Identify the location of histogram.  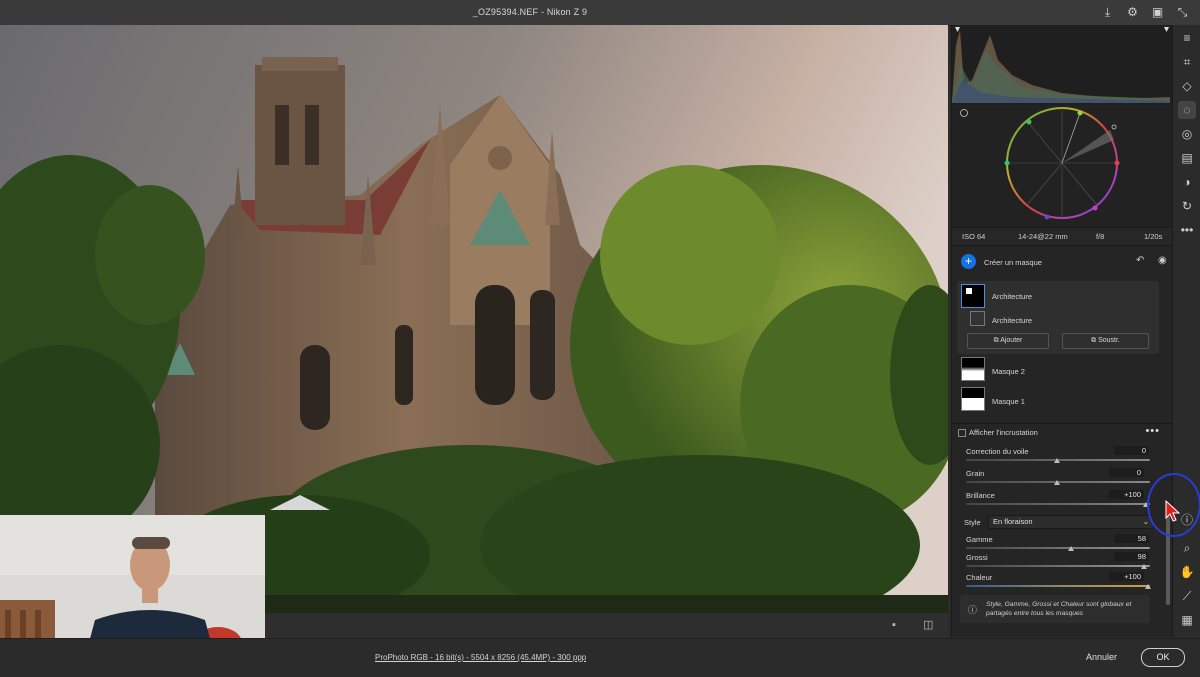
(1062, 65).